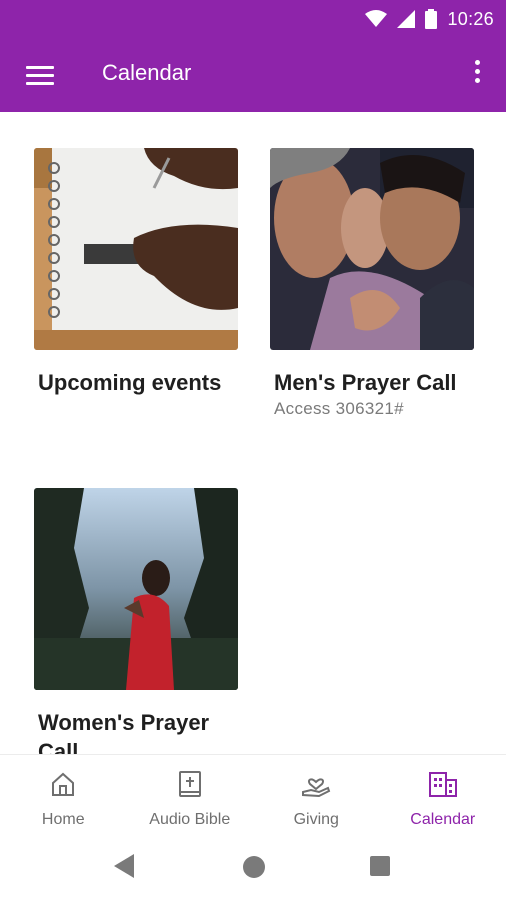 The image size is (506, 900). Describe the element at coordinates (406, 19) in the screenshot. I see `cell-signal-icon` at that location.